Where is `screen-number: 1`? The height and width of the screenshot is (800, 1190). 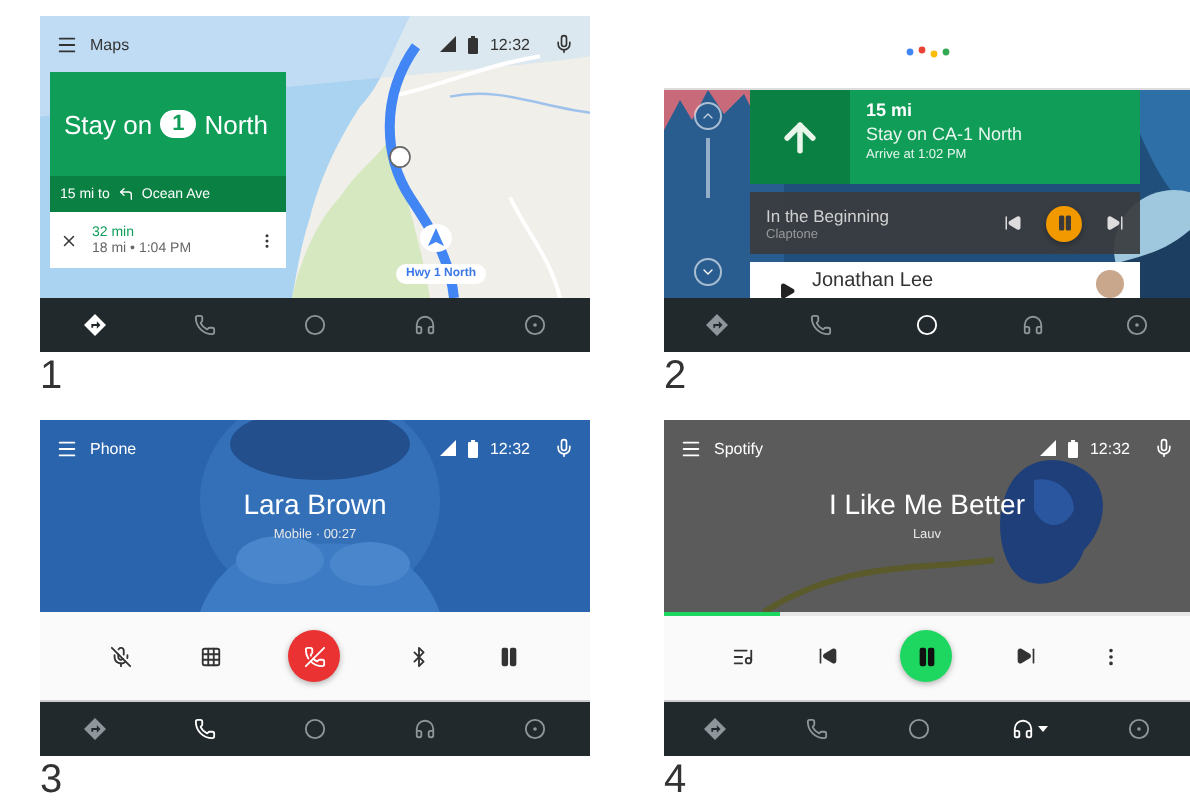 screen-number: 1 is located at coordinates (51, 376).